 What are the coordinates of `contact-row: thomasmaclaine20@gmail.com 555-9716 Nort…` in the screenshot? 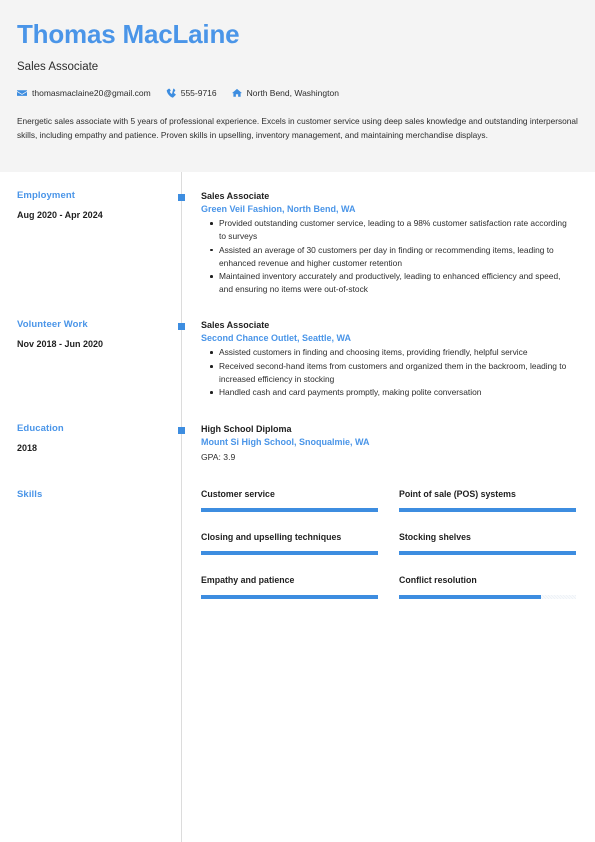 It's located at (297, 93).